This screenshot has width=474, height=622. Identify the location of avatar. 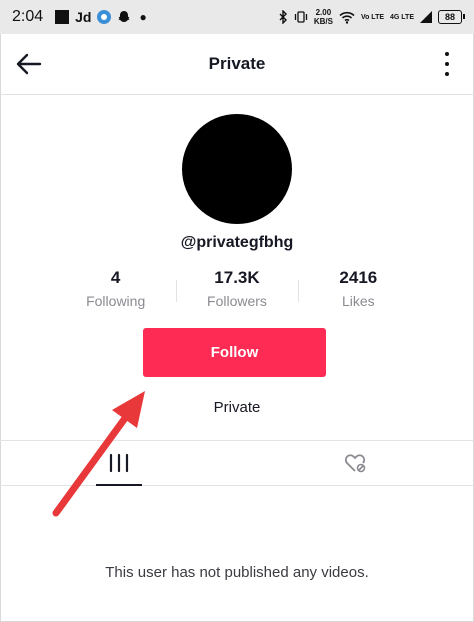
(237, 169).